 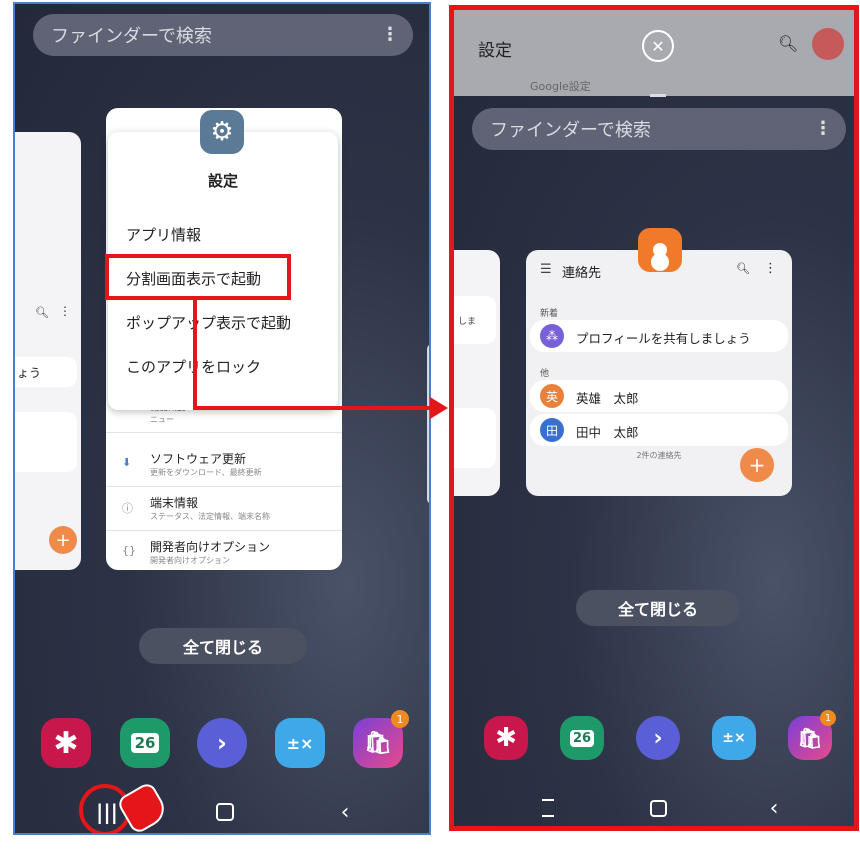 I want to click on highlight-box, so click(x=198, y=277).